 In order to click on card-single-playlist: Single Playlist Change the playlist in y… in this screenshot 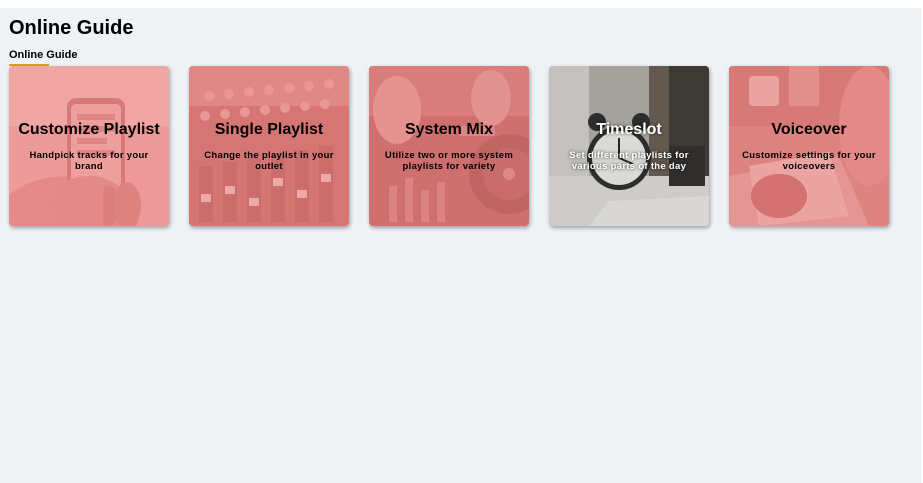, I will do `click(269, 146)`.